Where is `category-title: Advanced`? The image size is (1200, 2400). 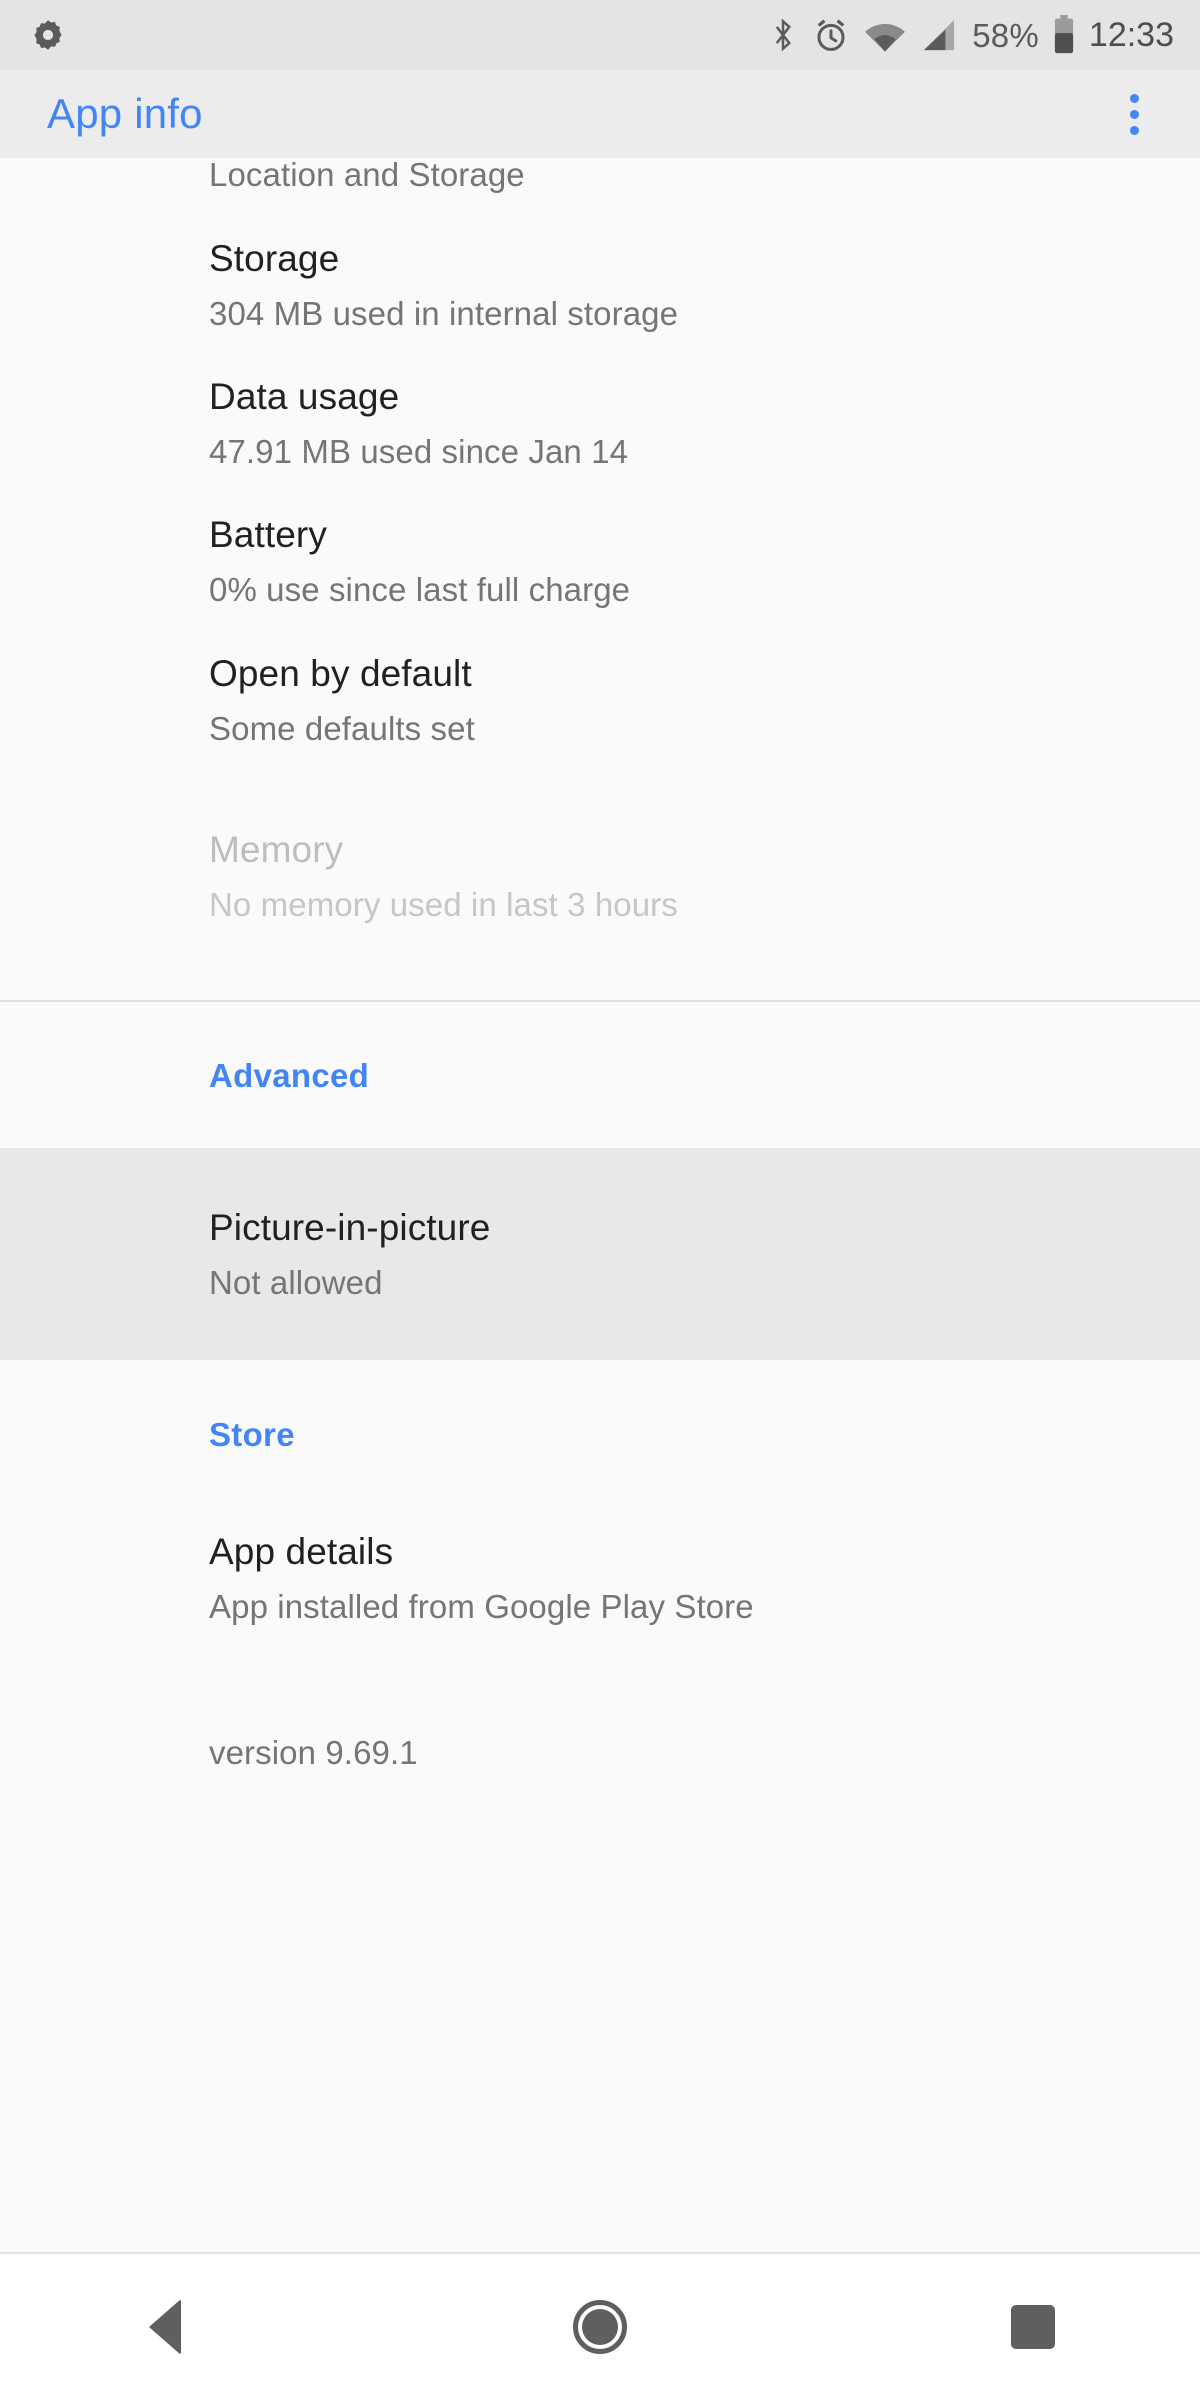
category-title: Advanced is located at coordinates (289, 1075).